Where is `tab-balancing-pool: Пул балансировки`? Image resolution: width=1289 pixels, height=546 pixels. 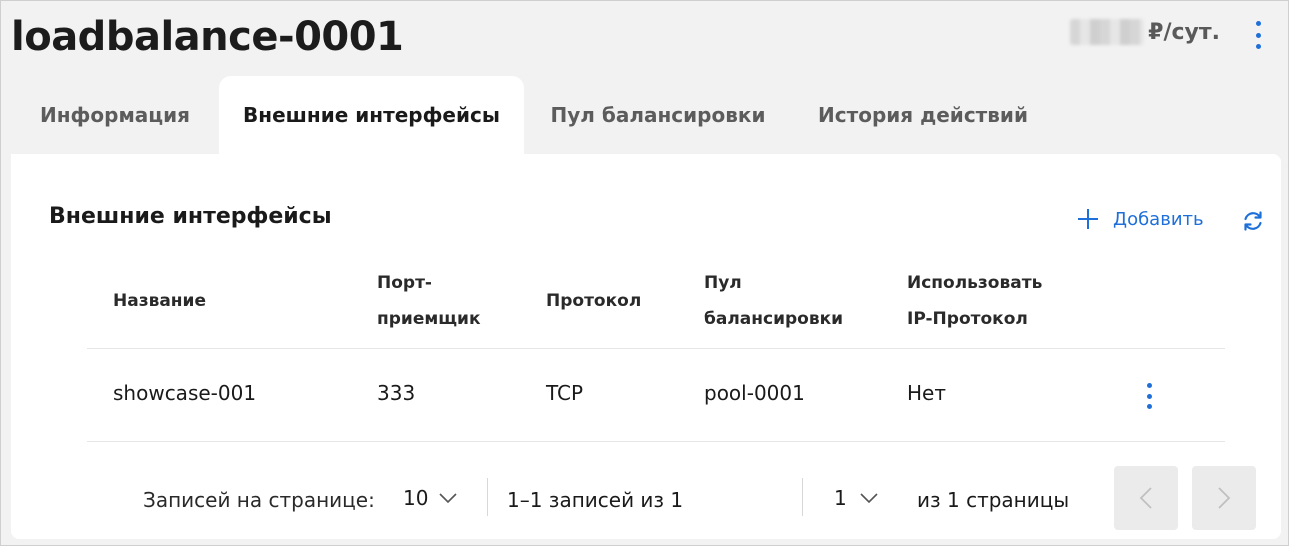 tab-balancing-pool: Пул балансировки is located at coordinates (658, 115).